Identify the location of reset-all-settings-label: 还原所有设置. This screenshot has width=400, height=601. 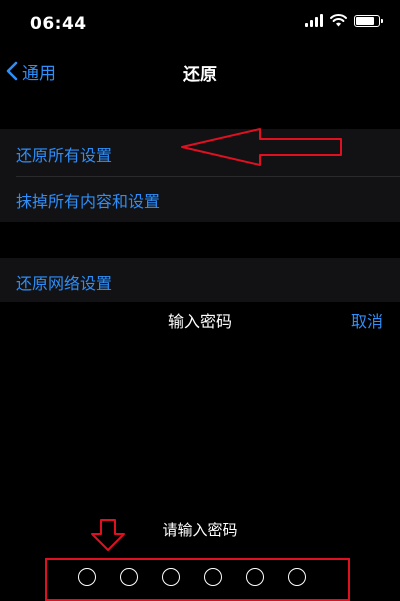
(64, 155).